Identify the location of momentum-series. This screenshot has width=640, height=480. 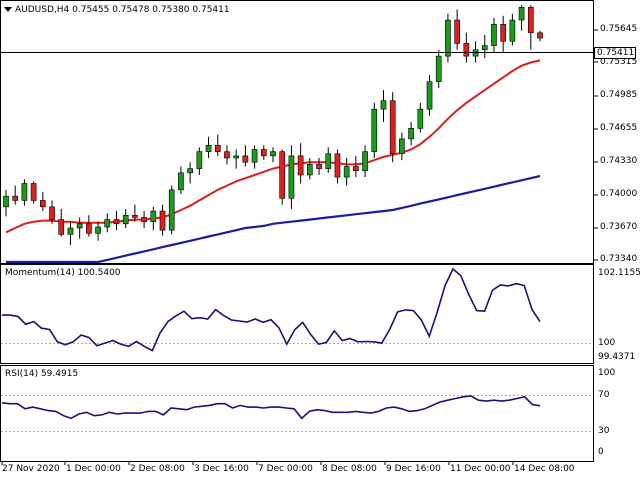
(271, 309).